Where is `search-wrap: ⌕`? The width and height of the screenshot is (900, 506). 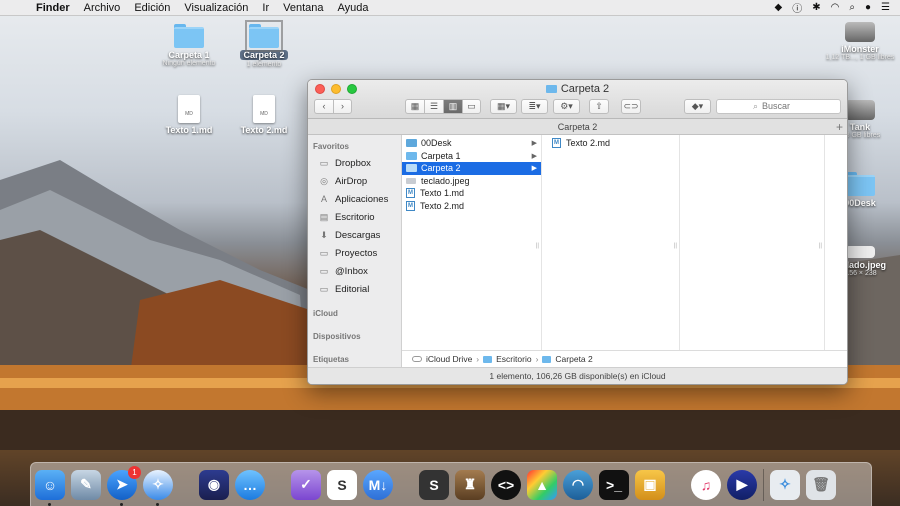
search-wrap: ⌕ is located at coordinates (778, 106).